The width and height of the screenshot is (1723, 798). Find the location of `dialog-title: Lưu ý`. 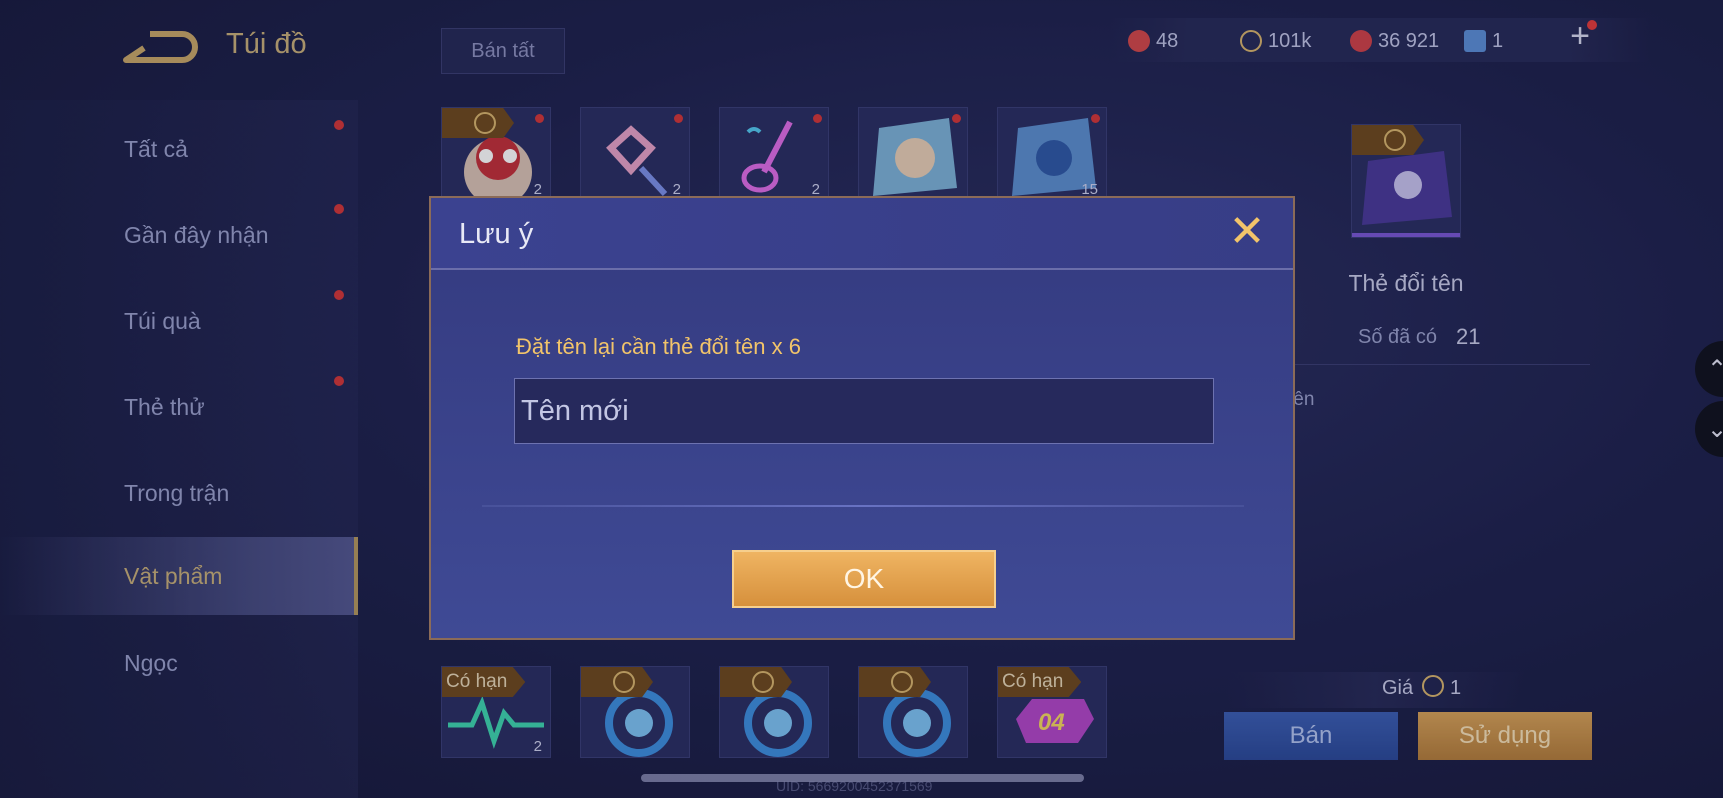

dialog-title: Lưu ý is located at coordinates (496, 234).